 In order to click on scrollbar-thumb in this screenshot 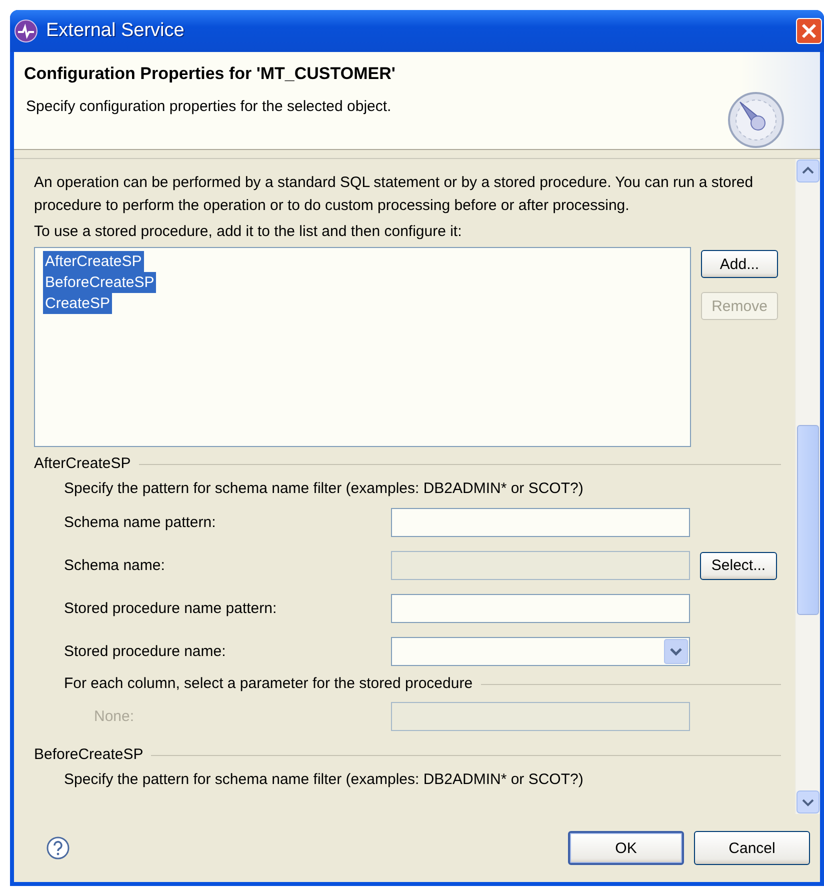, I will do `click(808, 520)`.